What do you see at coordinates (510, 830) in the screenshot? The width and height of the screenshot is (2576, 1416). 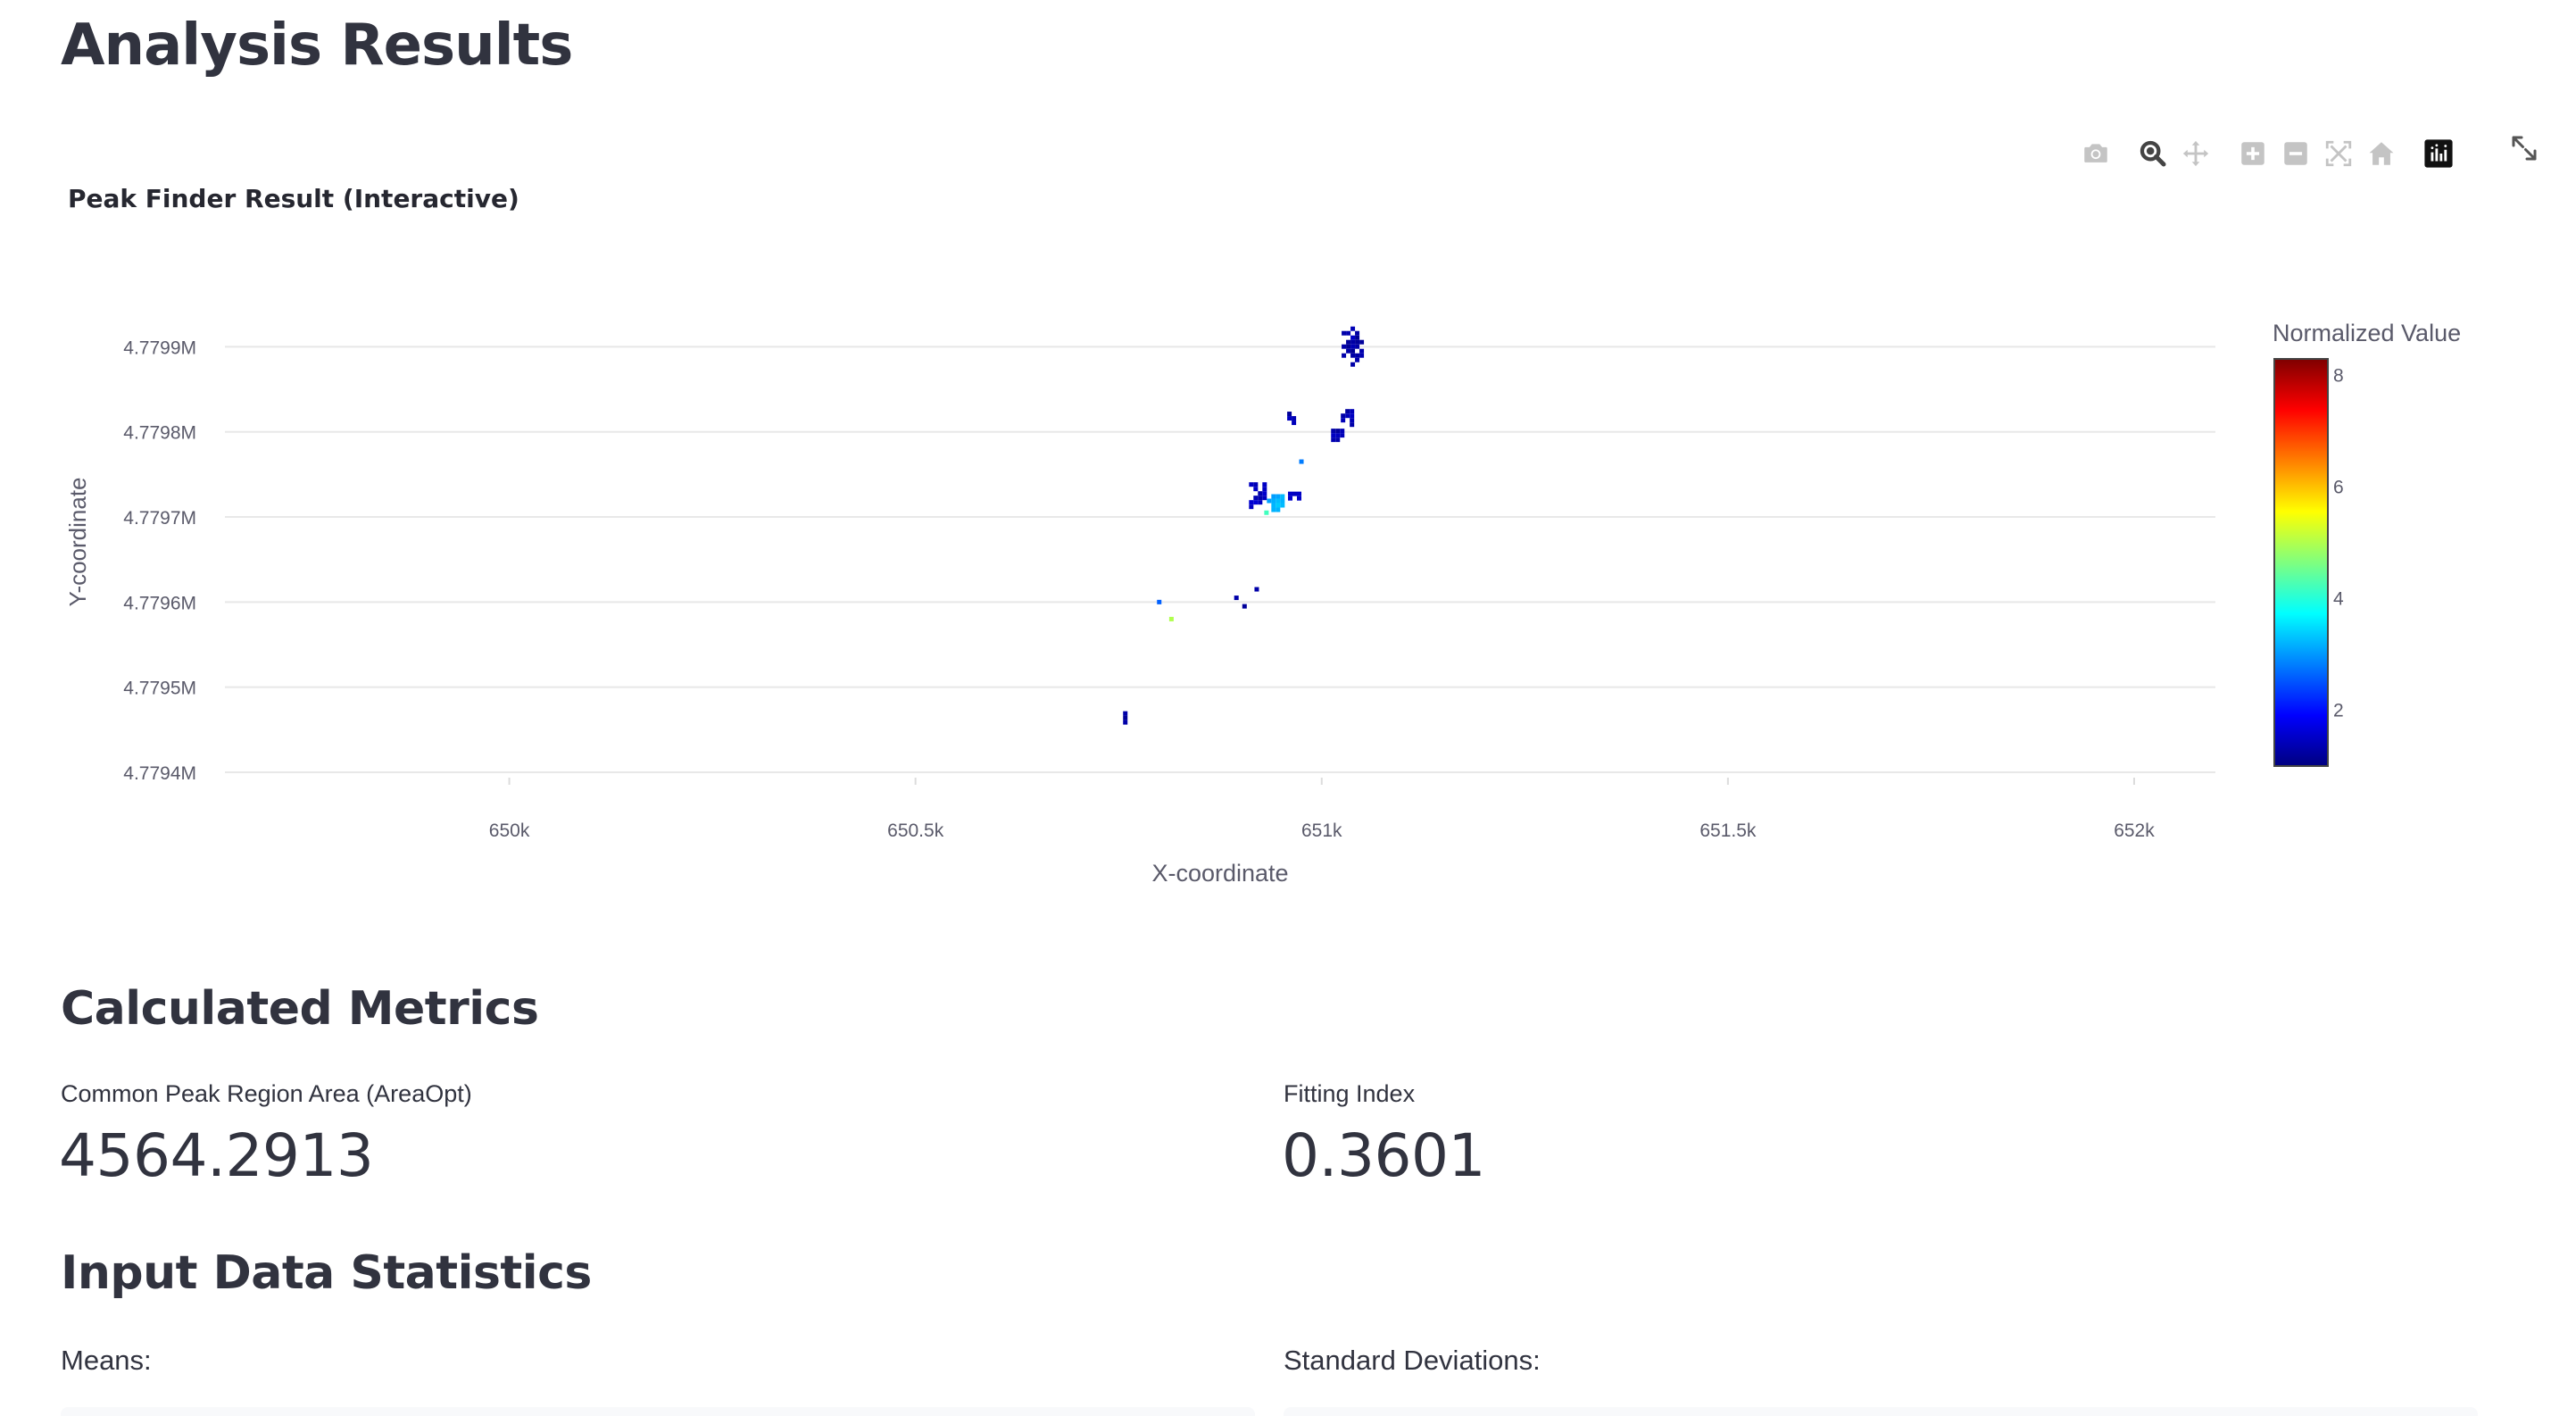 I see `x-tick-label: 650k` at bounding box center [510, 830].